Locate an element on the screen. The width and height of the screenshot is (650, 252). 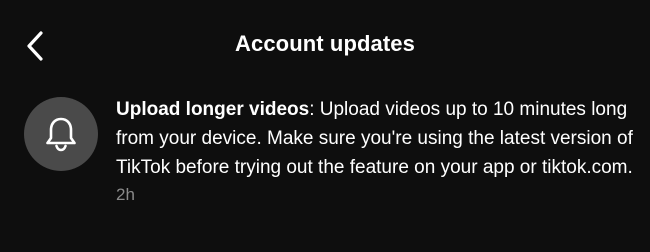
notification-time: 2h is located at coordinates (125, 194).